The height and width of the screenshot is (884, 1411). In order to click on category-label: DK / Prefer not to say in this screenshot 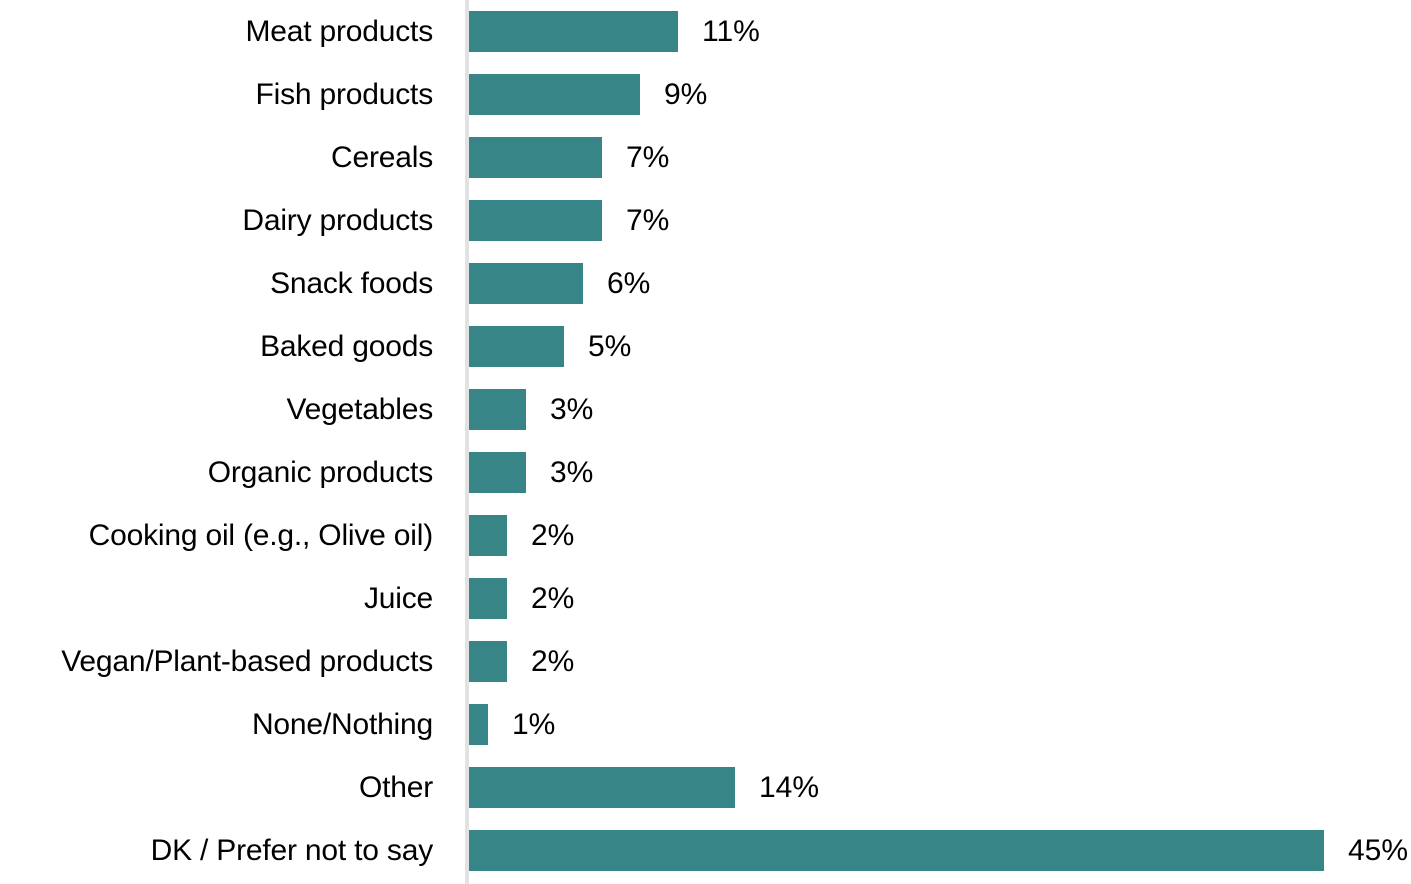, I will do `click(292, 850)`.